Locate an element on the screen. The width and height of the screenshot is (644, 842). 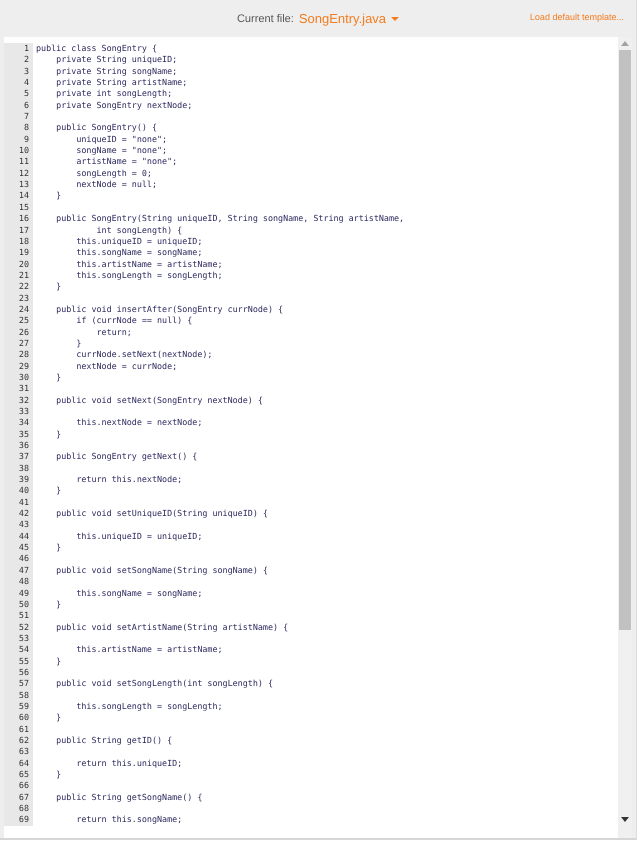
line-number: 66 is located at coordinates (18, 786).